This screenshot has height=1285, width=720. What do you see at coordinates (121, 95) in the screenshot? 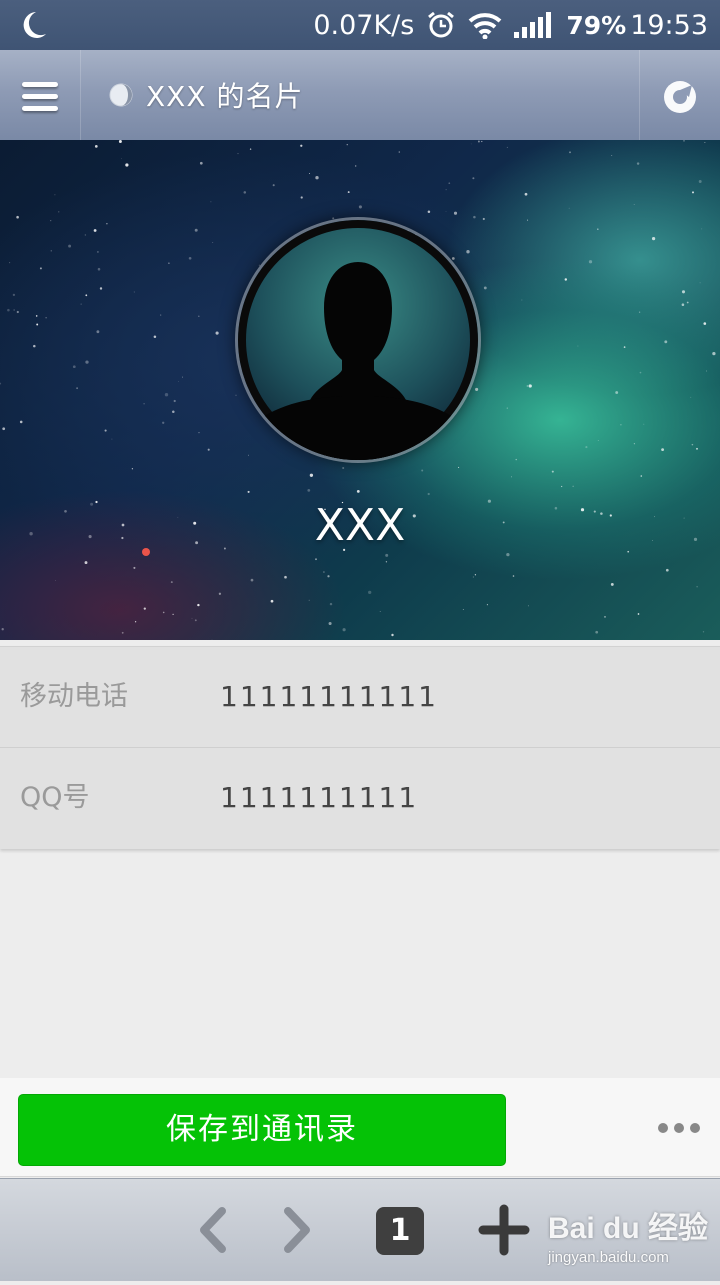
I see `loading-icon` at bounding box center [121, 95].